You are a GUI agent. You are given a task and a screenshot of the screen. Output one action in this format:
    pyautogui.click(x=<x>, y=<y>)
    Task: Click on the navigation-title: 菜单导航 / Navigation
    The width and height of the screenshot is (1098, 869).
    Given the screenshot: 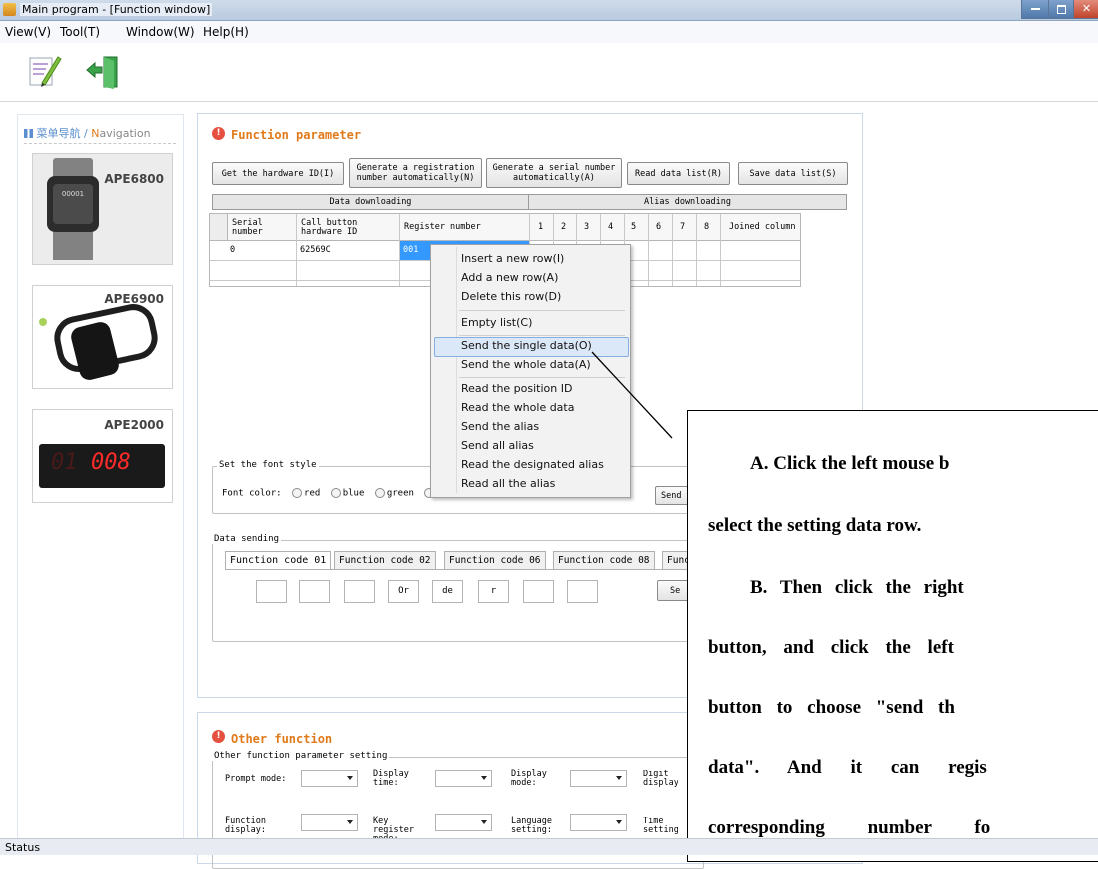 What is the action you would take?
    pyautogui.click(x=87, y=133)
    